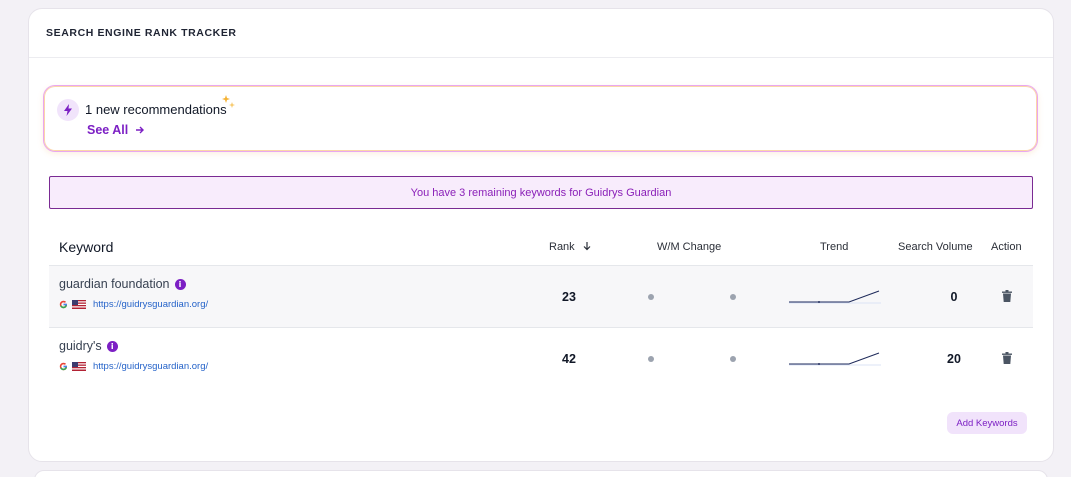 The width and height of the screenshot is (1071, 477). Describe the element at coordinates (954, 297) in the screenshot. I see `search-volume-value: 0` at that location.